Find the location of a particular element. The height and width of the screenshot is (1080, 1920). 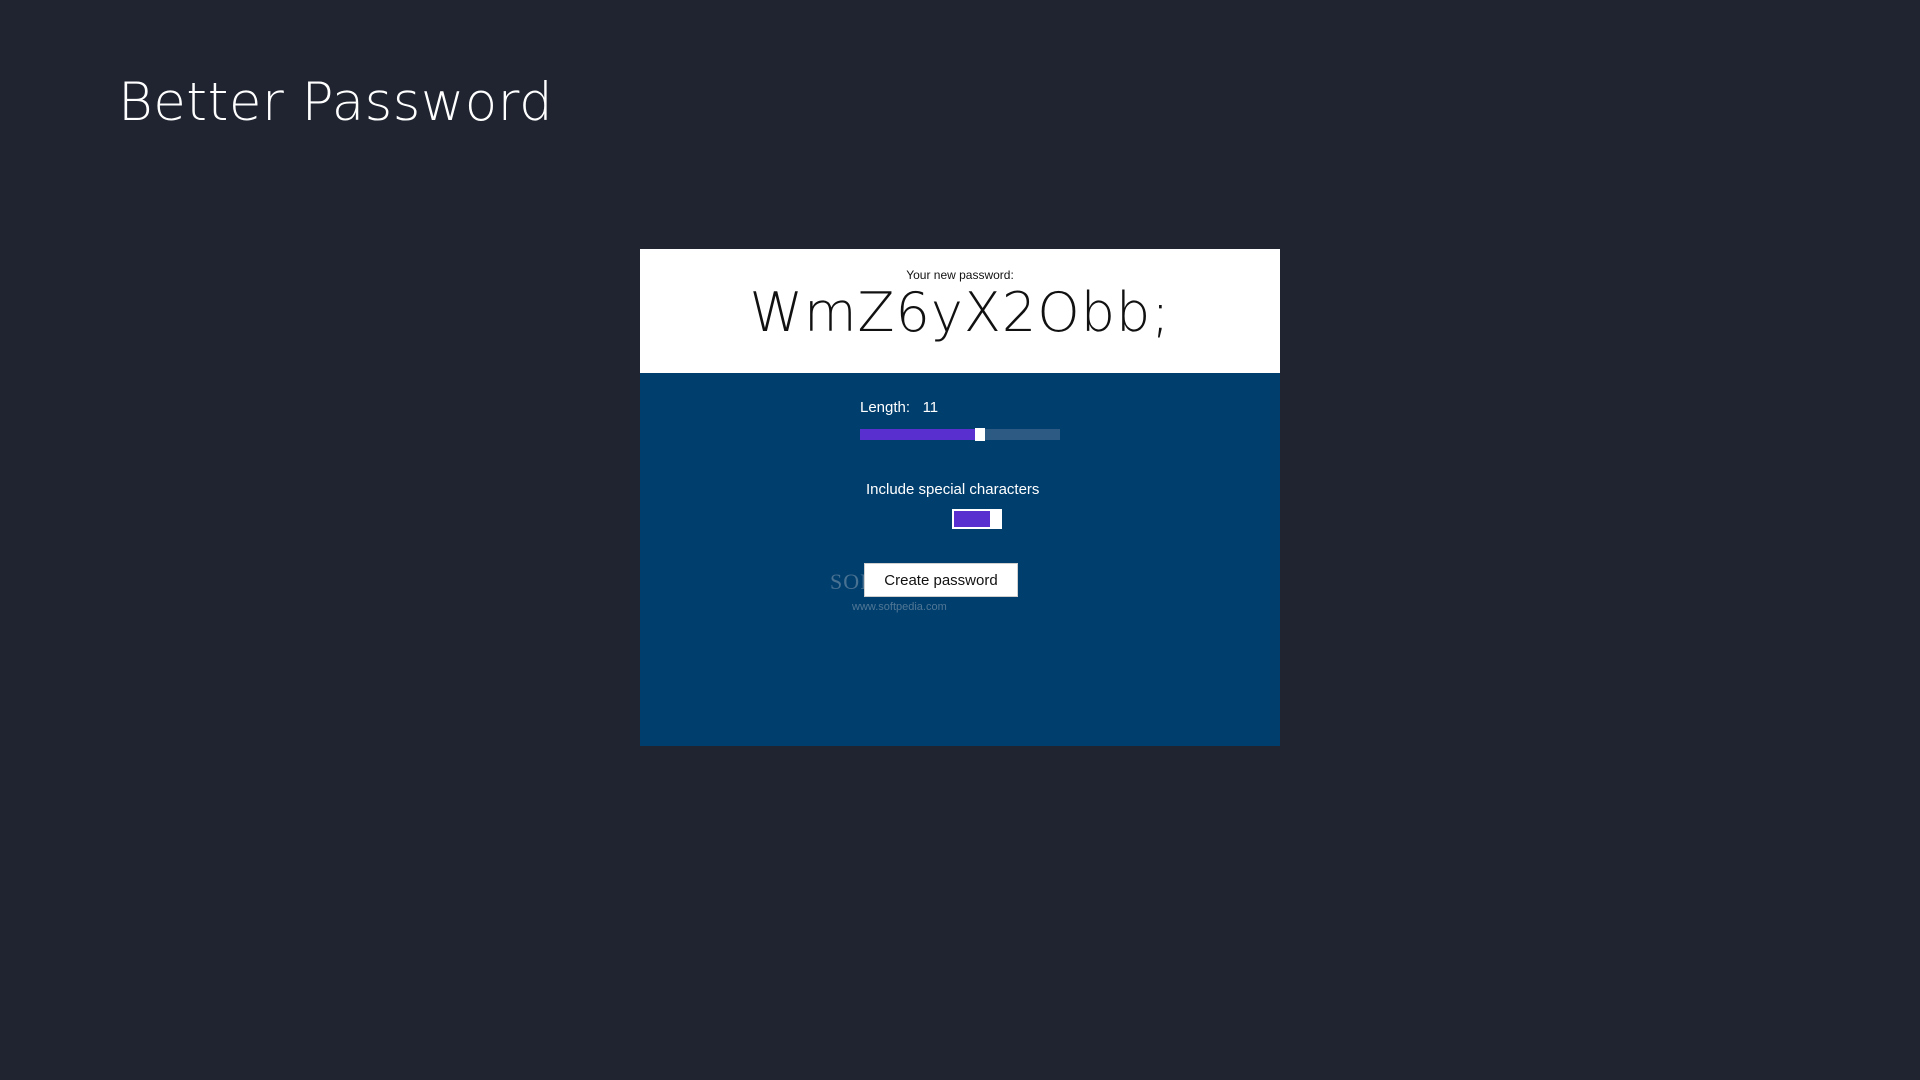

special-characters-toggle is located at coordinates (977, 519).